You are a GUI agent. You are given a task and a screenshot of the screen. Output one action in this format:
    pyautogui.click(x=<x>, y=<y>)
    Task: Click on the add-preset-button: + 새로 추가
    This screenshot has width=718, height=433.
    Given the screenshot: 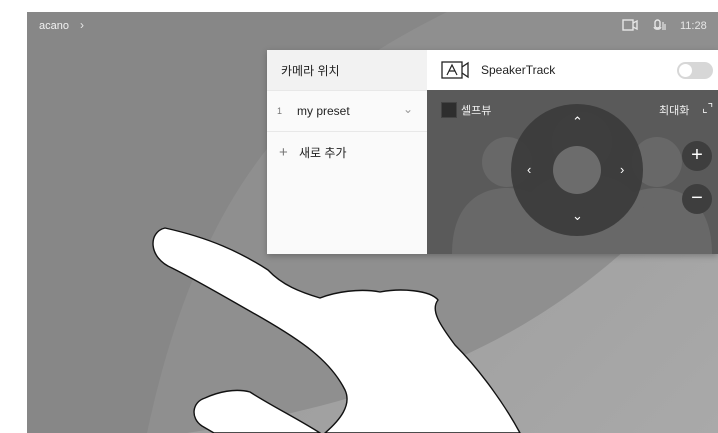 What is the action you would take?
    pyautogui.click(x=347, y=152)
    